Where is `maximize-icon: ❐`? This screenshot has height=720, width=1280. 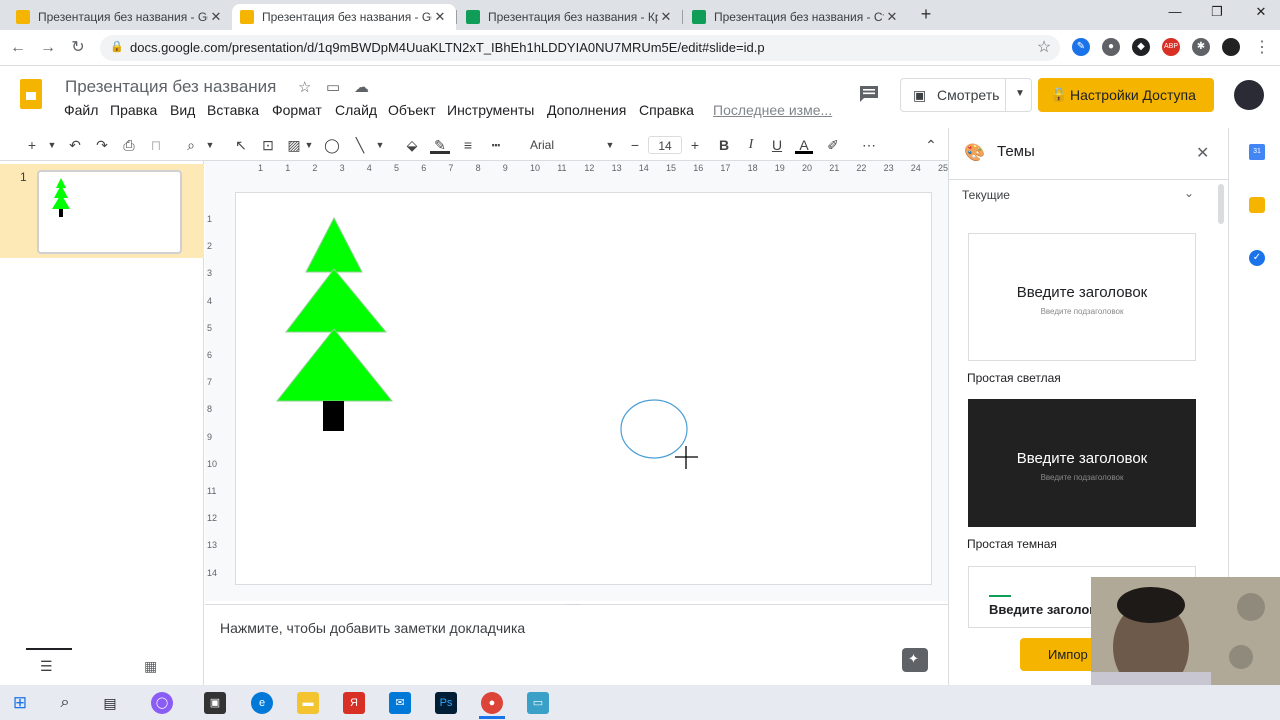 maximize-icon: ❐ is located at coordinates (1217, 14).